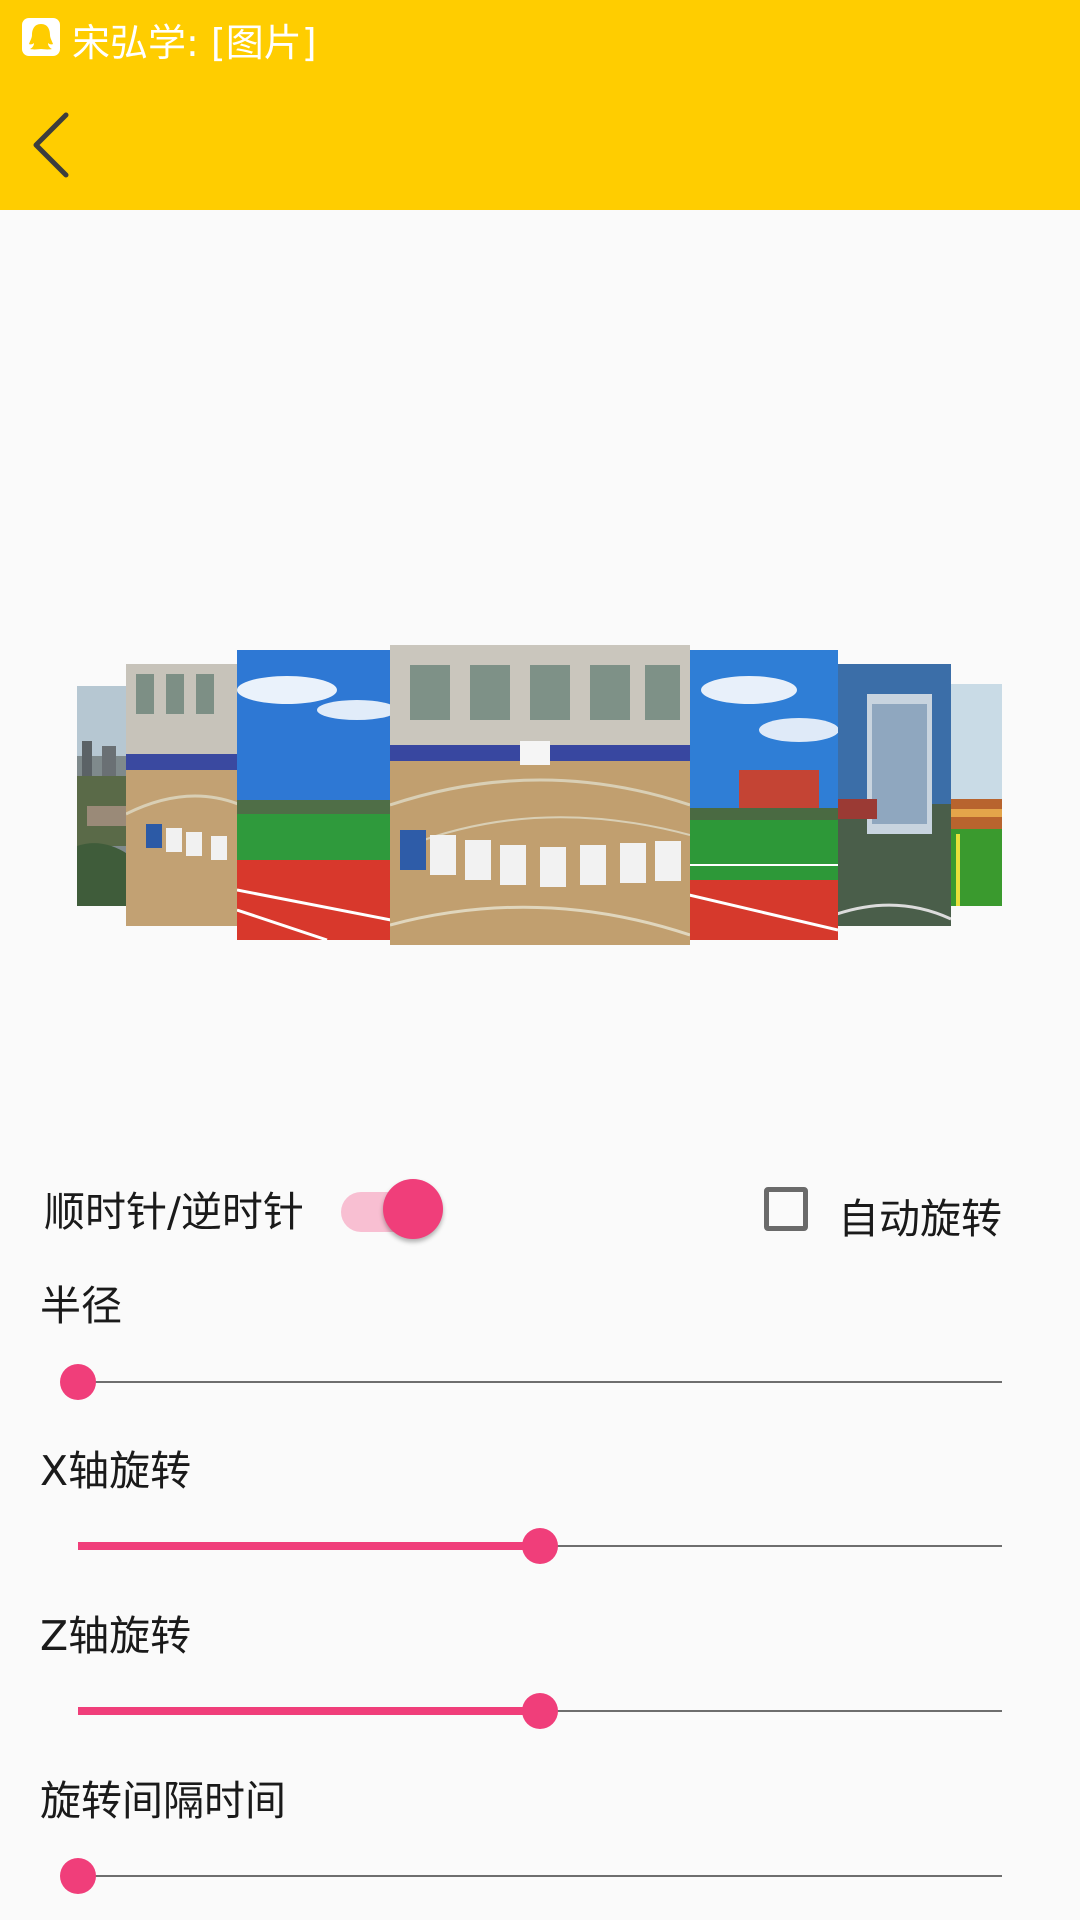 The image size is (1080, 1920). What do you see at coordinates (81, 1306) in the screenshot?
I see `radius-label: 半径` at bounding box center [81, 1306].